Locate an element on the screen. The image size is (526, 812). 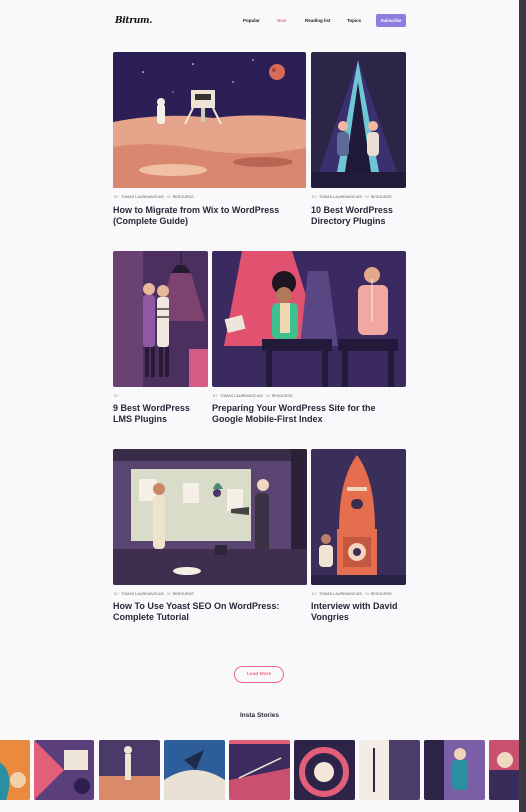
post-thumbnail-rocket-repair is located at coordinates (358, 517).